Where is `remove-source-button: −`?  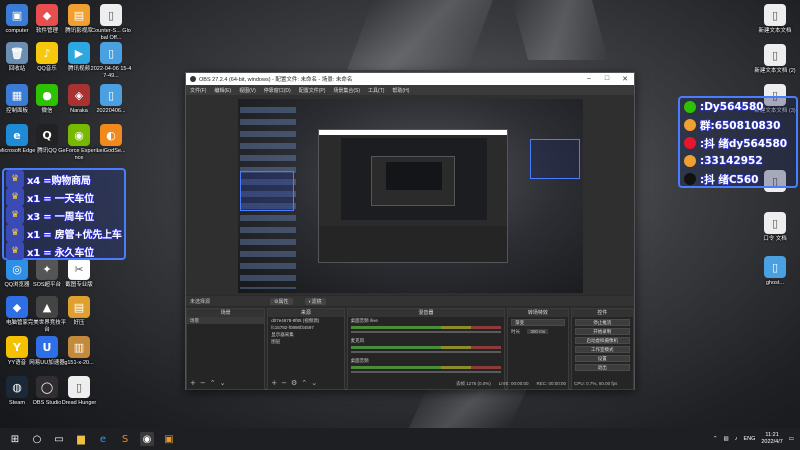 remove-source-button: − is located at coordinates (284, 383).